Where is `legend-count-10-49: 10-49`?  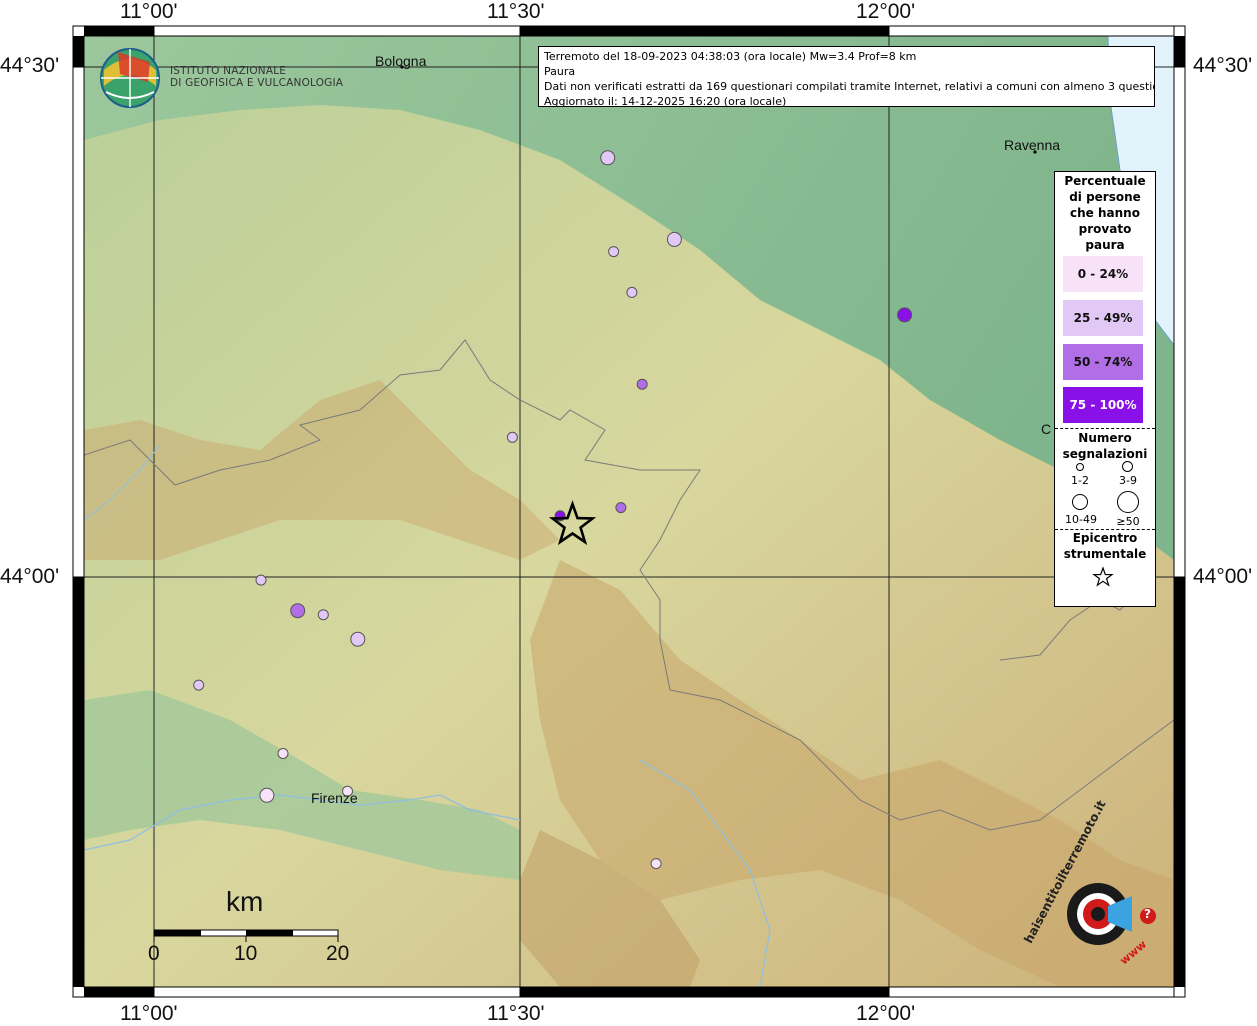
legend-count-10-49: 10-49 is located at coordinates (1081, 519).